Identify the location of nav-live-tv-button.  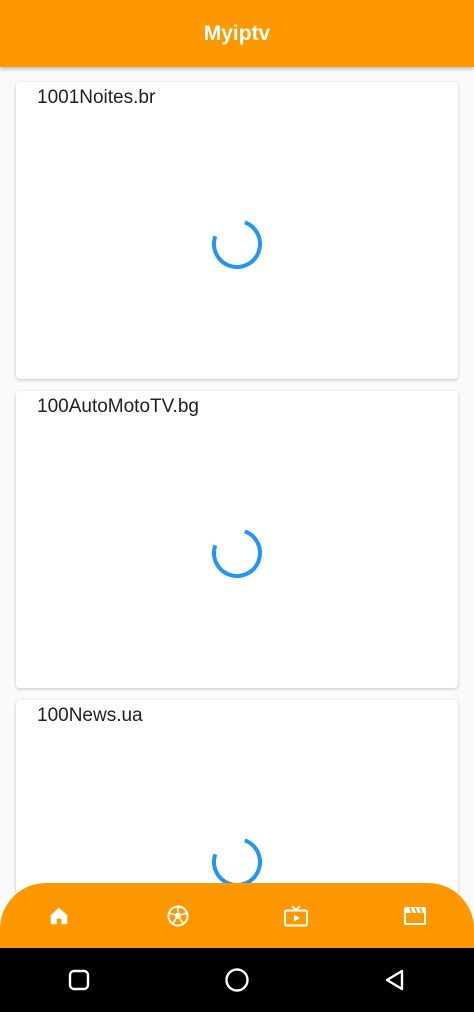
(296, 915).